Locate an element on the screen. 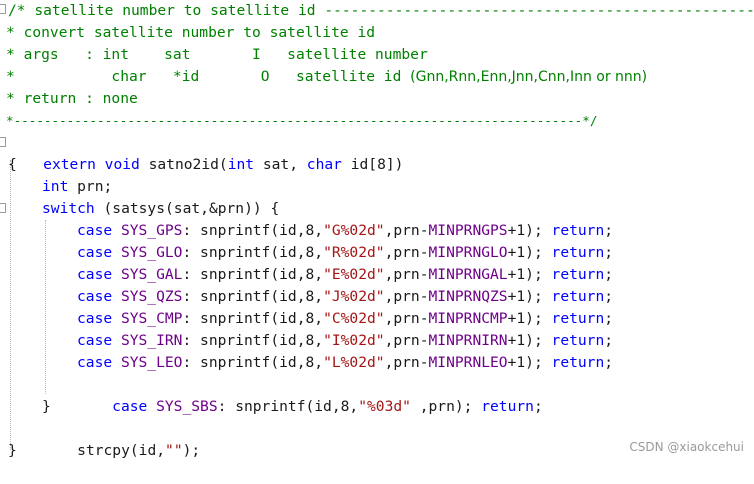 The image size is (754, 484). format-string: "E%02d" is located at coordinates (354, 274).